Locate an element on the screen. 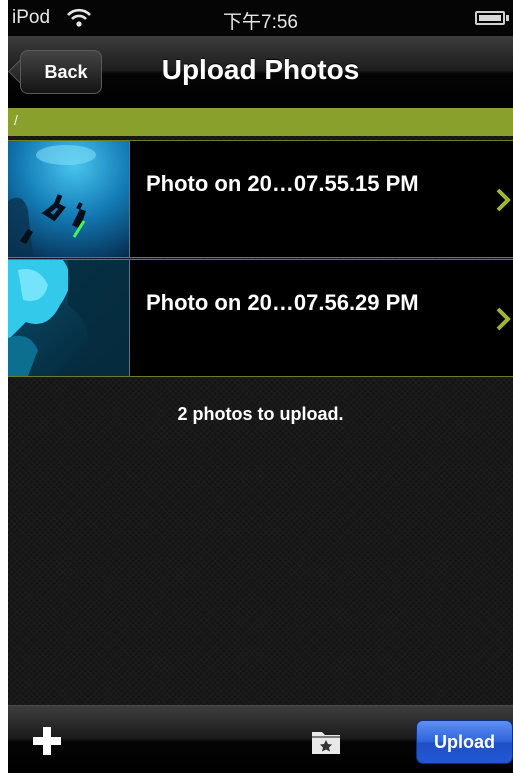  folder-icon is located at coordinates (326, 741).